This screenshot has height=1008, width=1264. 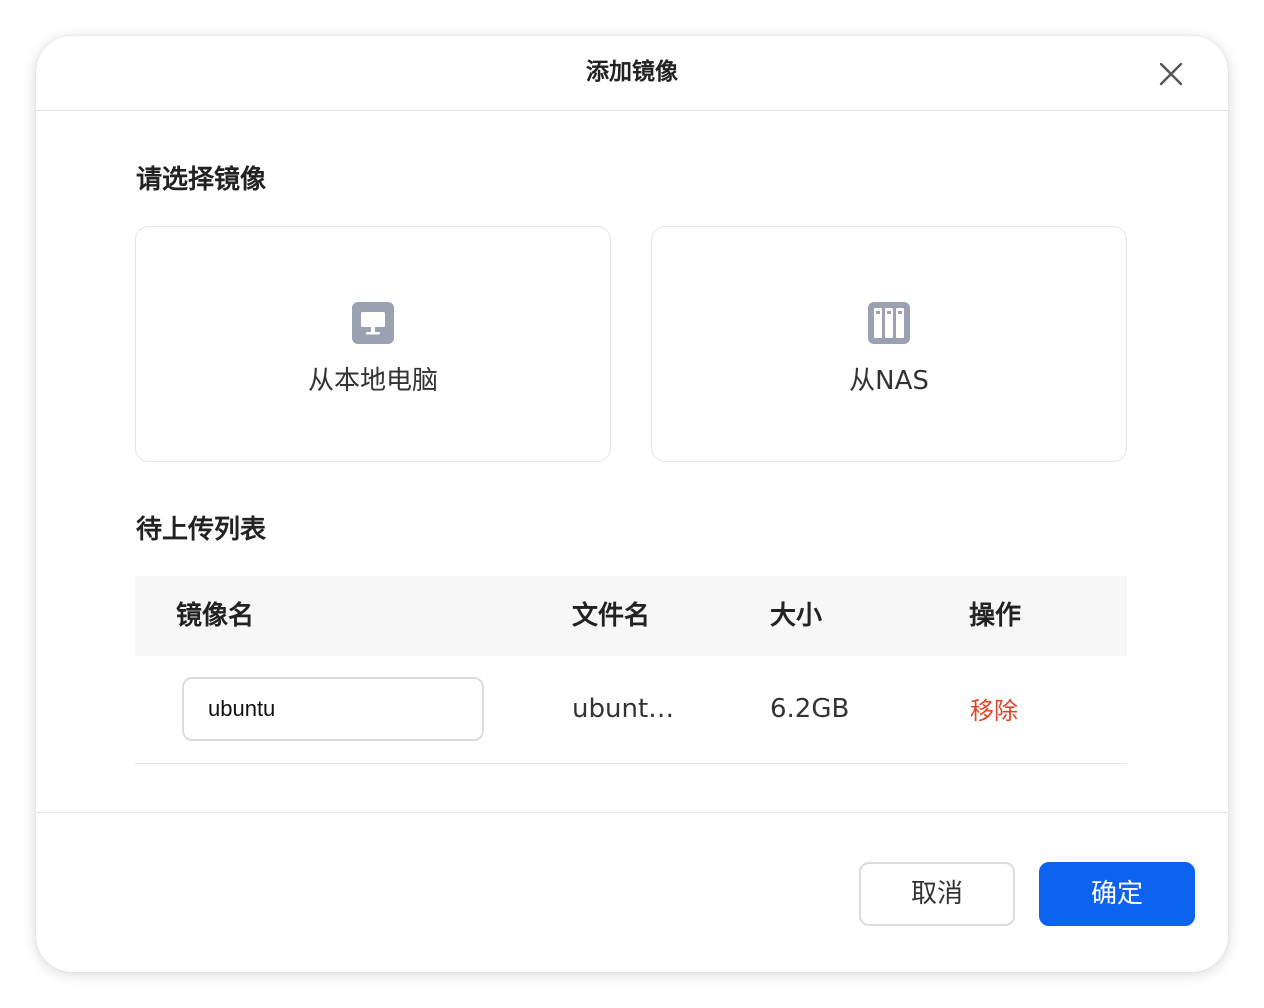 I want to click on close-icon, so click(x=1171, y=74).